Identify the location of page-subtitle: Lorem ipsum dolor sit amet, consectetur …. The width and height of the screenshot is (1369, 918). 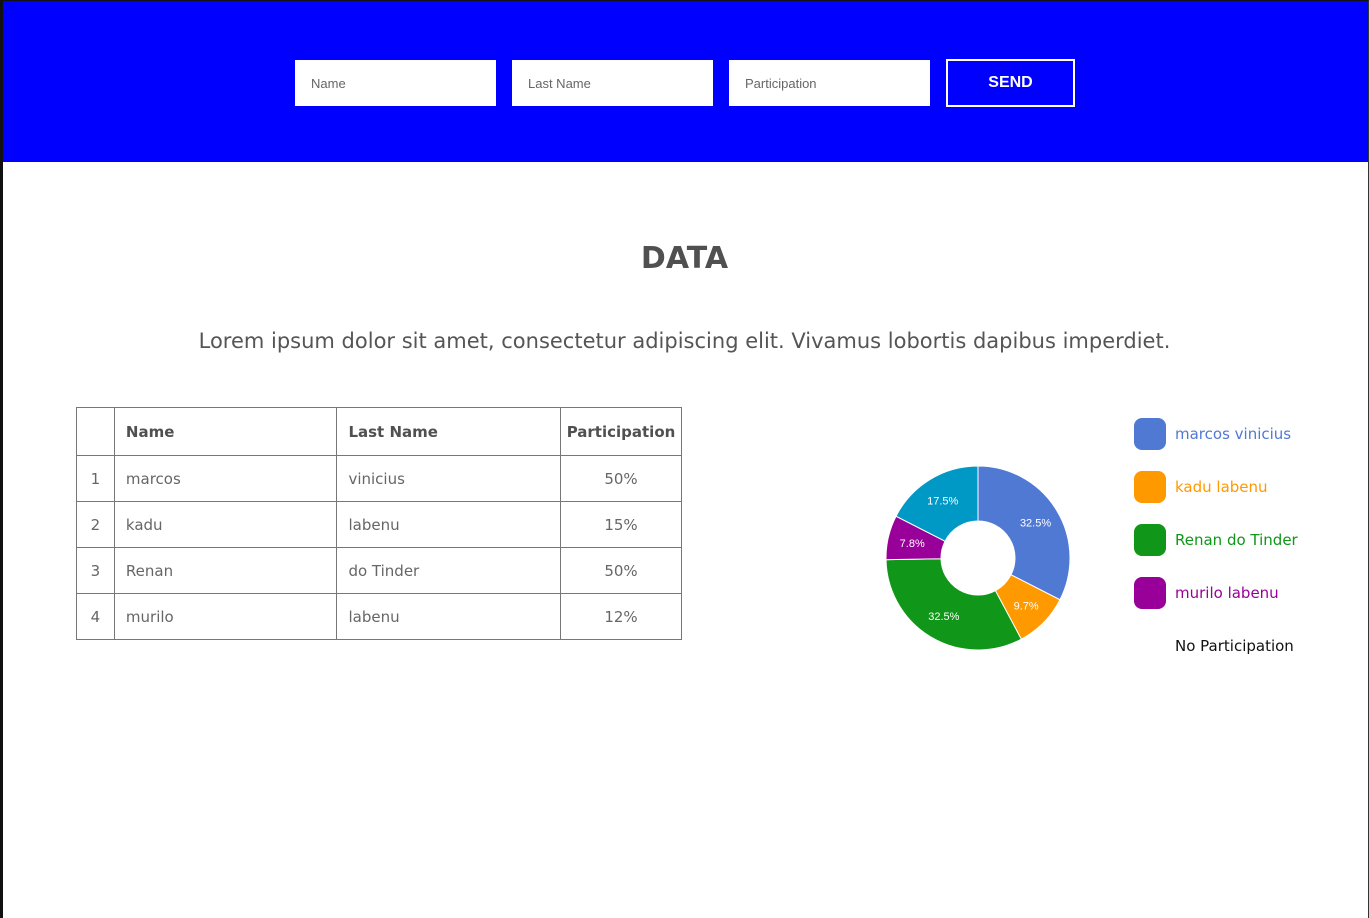
(684, 341).